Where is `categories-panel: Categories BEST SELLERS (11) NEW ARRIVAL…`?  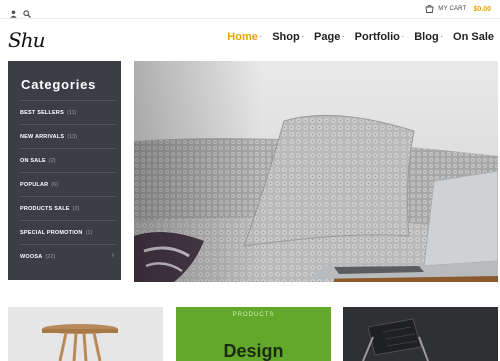 categories-panel: Categories BEST SELLERS (11) NEW ARRIVAL… is located at coordinates (64, 170).